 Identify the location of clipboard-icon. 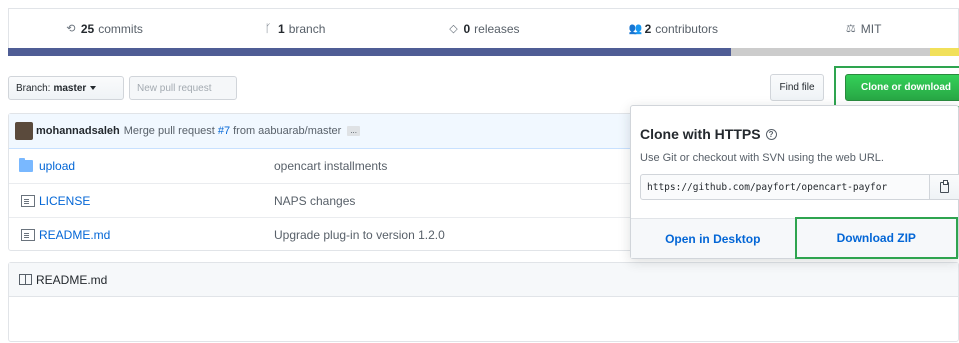
(944, 186).